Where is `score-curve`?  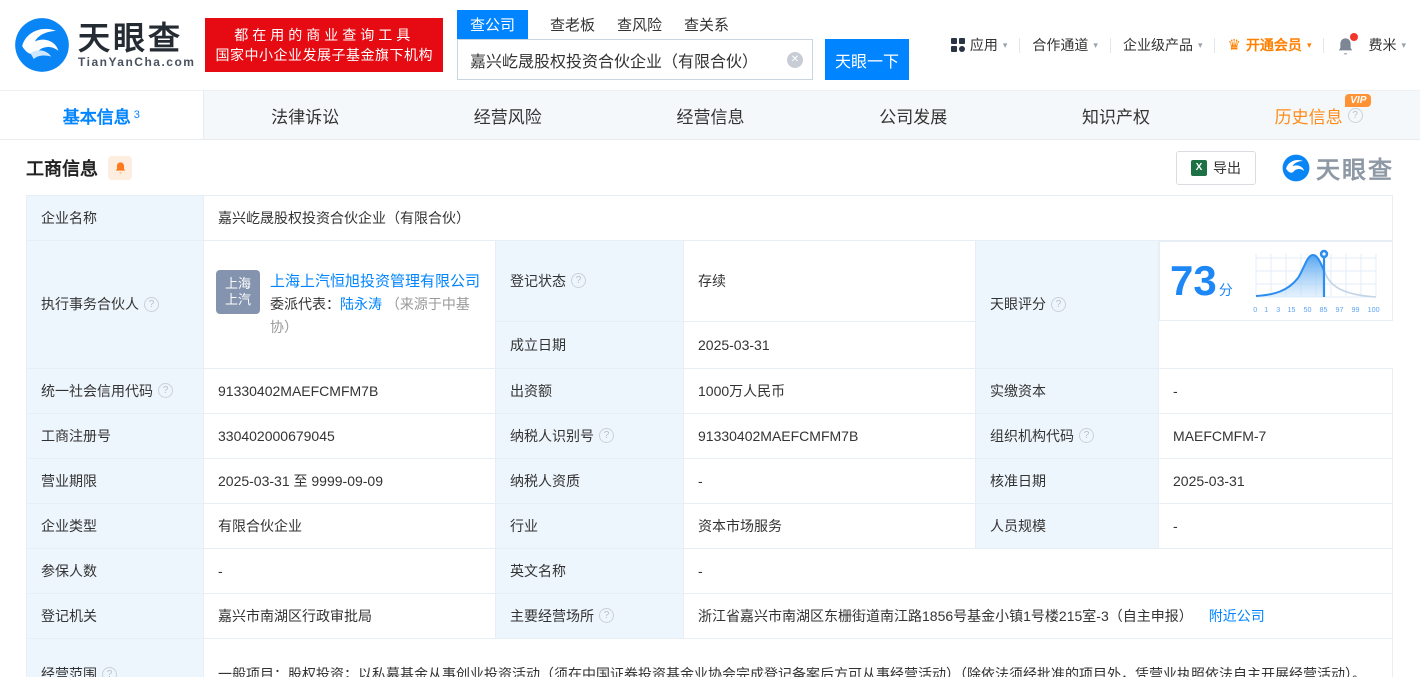
score-curve is located at coordinates (1316, 273).